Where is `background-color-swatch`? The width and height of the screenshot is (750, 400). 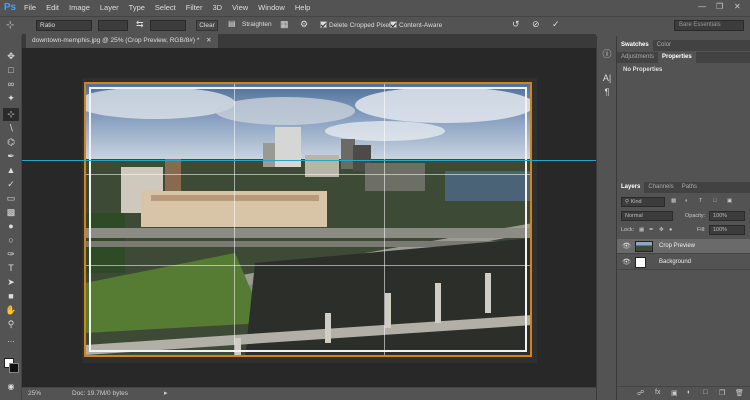 background-color-swatch is located at coordinates (14, 368).